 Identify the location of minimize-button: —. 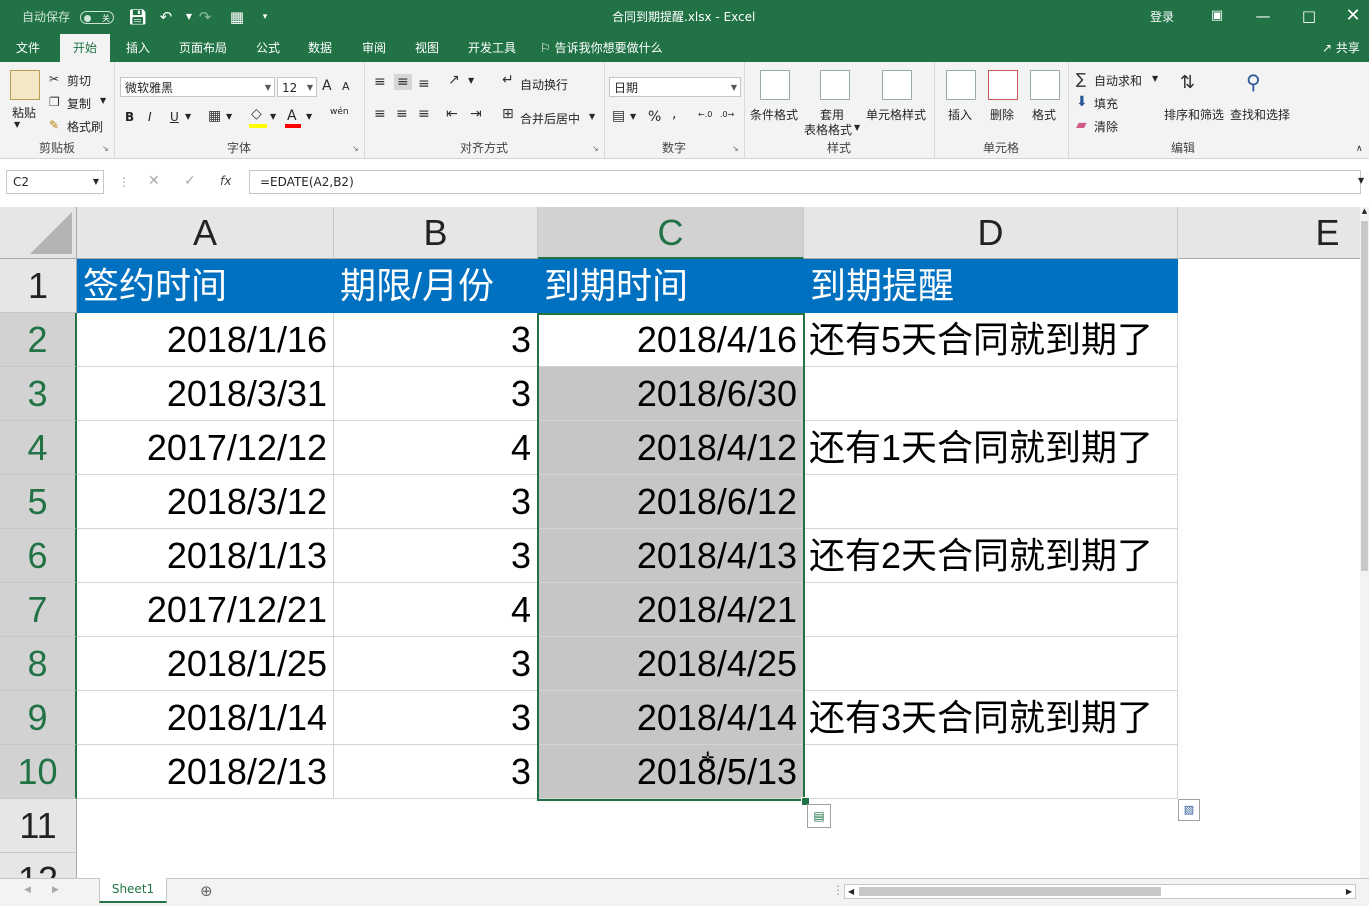
(1263, 17).